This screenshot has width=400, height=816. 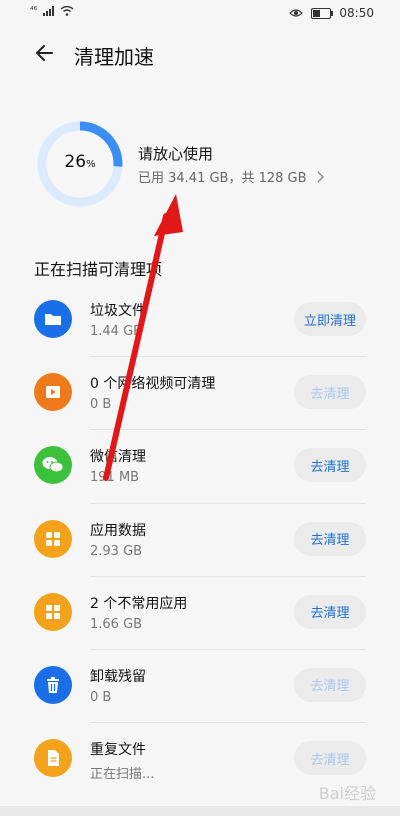 I want to click on watermark: Bai经验, so click(x=347, y=793).